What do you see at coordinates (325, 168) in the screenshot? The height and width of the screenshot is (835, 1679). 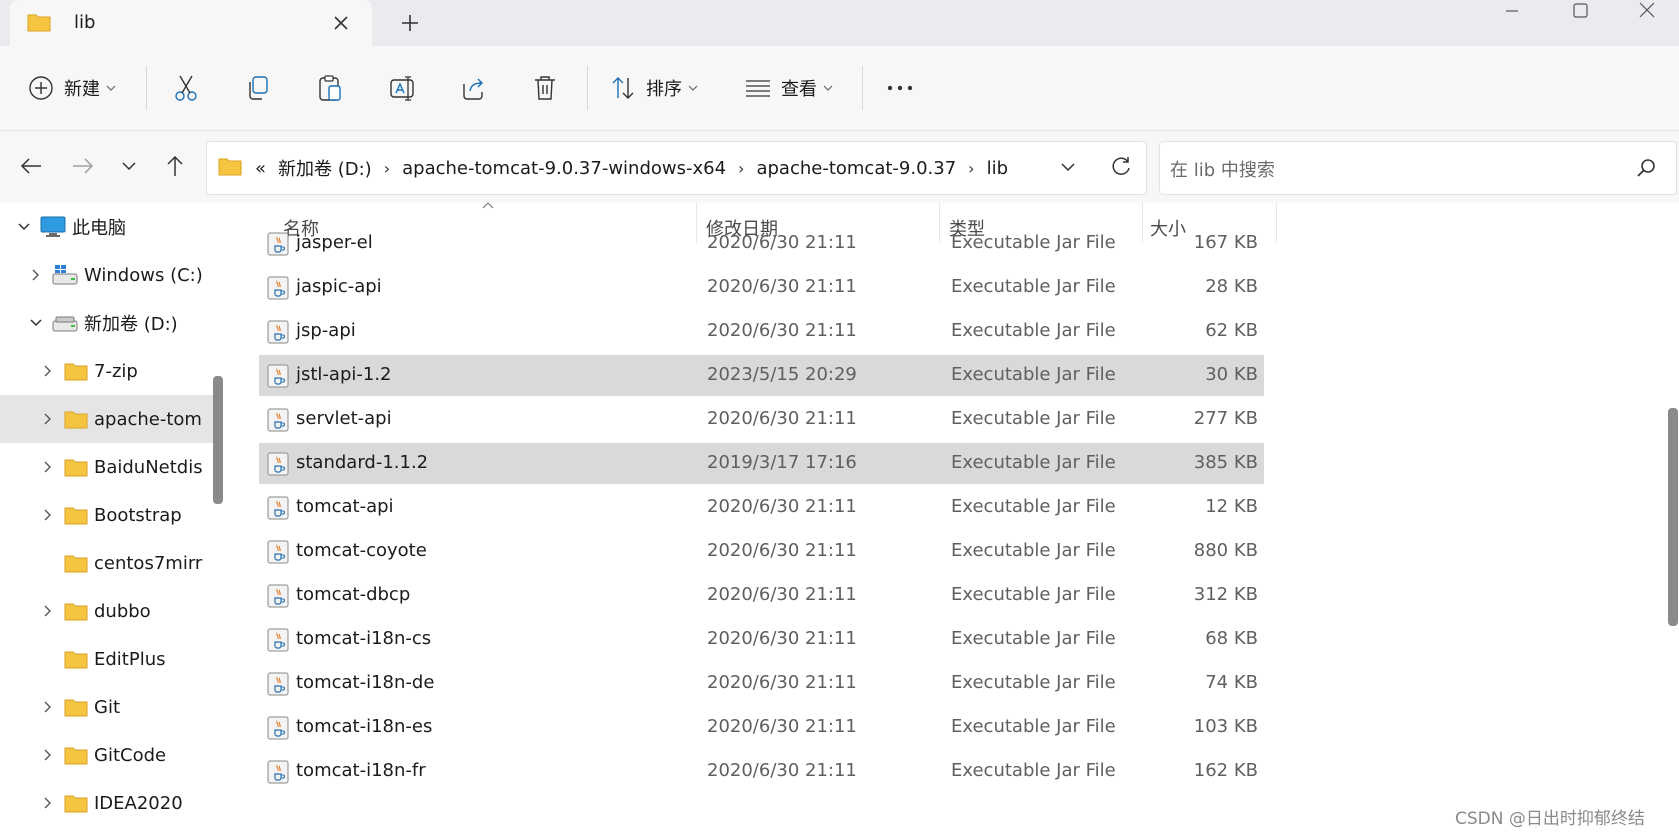 I see `breadcrumb-item: 新加卷 (D:)` at bounding box center [325, 168].